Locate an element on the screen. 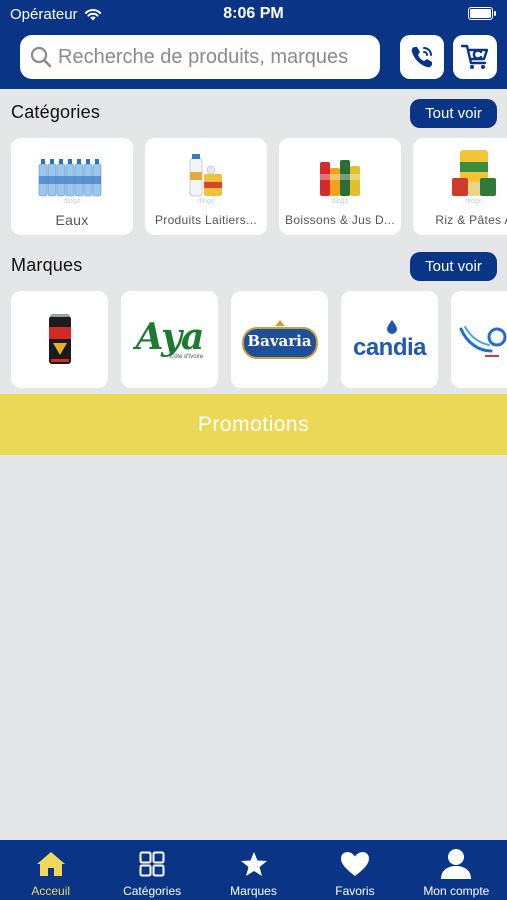 This screenshot has height=900, width=507. brand-card-partial is located at coordinates (479, 339).